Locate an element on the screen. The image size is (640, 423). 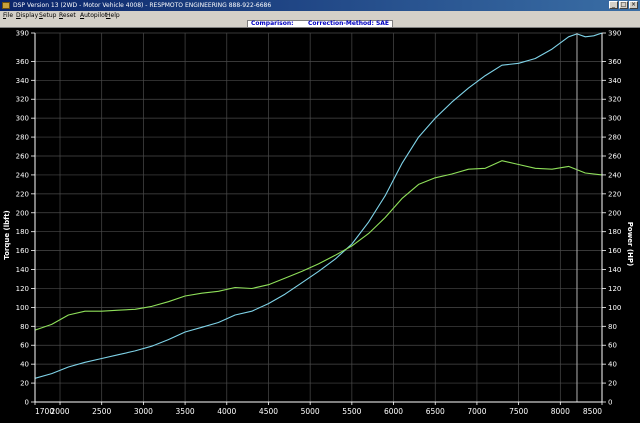
menu-help: Help is located at coordinates (113, 15).